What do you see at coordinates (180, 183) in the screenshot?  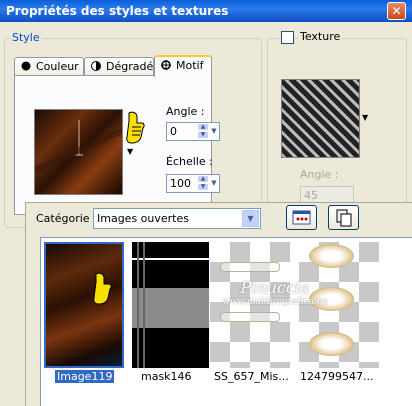 I see `scale-value: 100` at bounding box center [180, 183].